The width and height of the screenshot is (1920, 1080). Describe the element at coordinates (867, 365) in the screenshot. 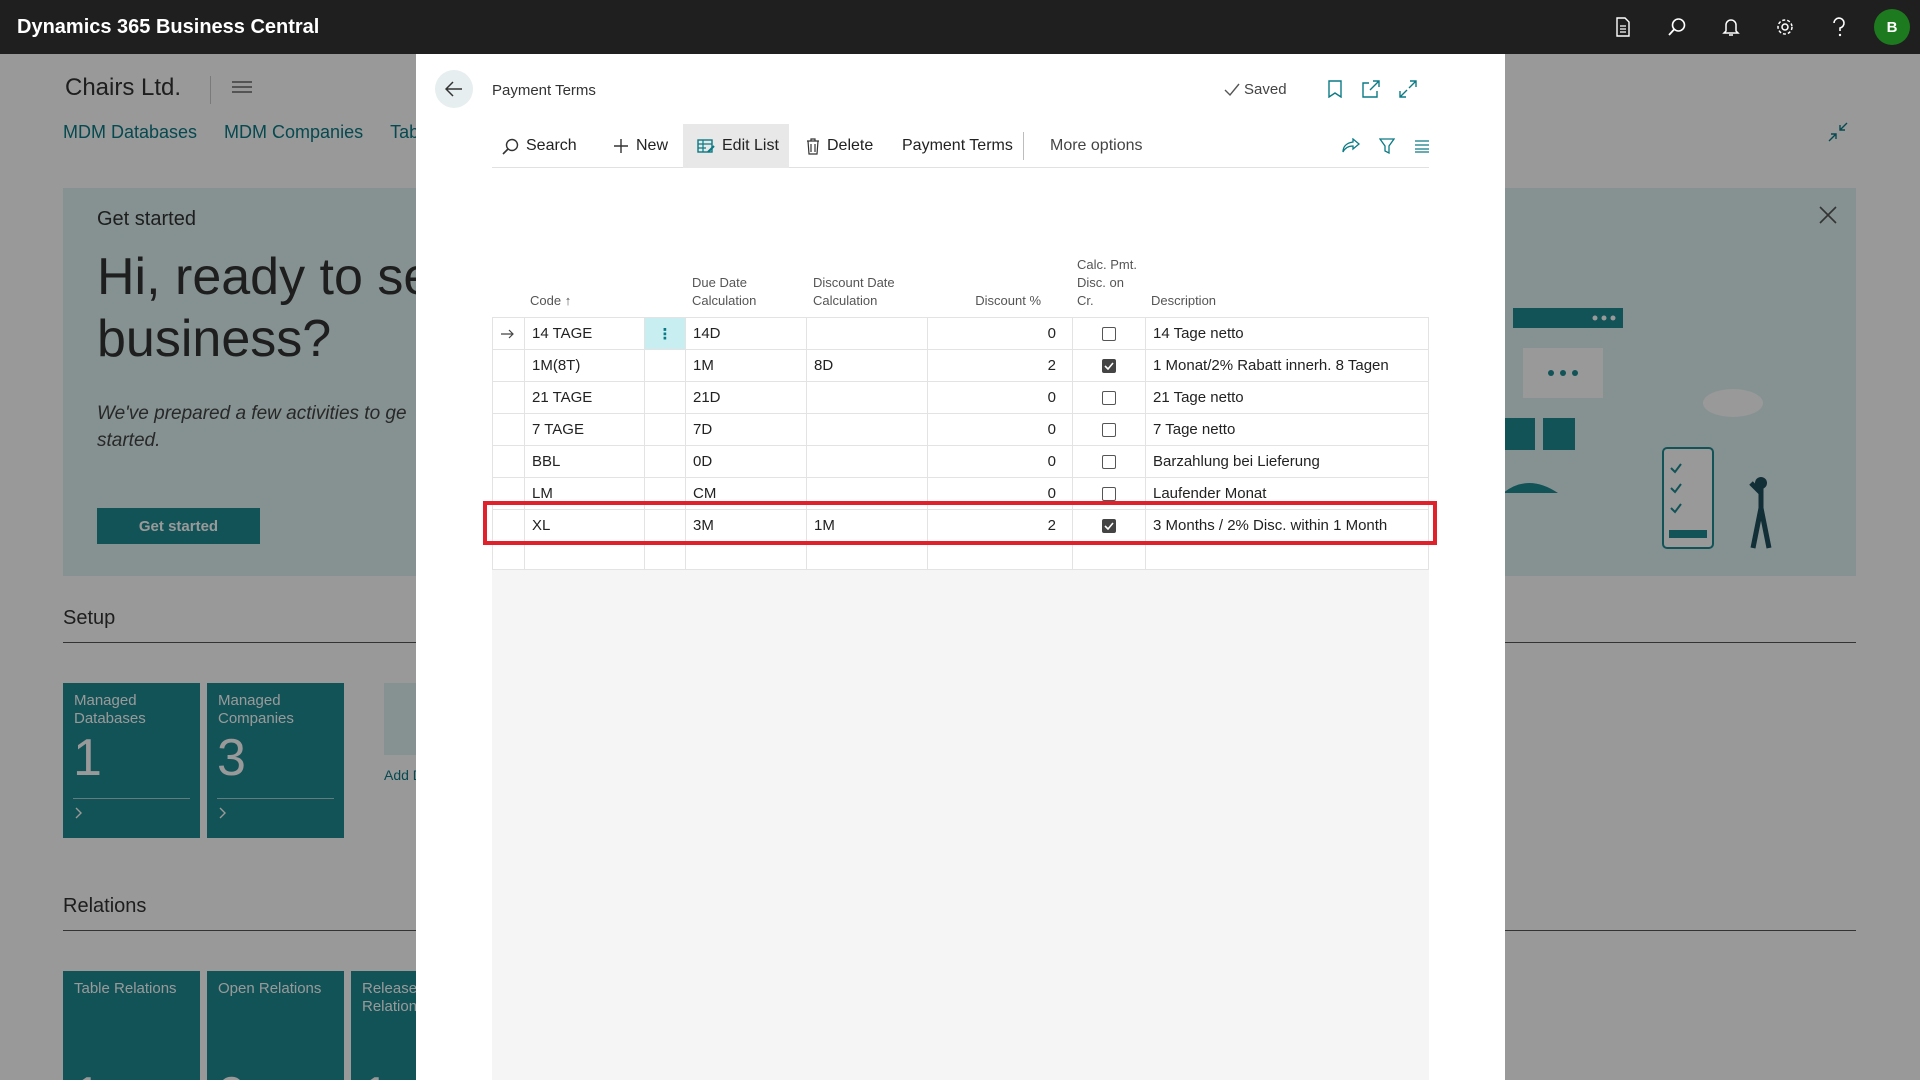

I see `cell-discount-date: 8D` at that location.